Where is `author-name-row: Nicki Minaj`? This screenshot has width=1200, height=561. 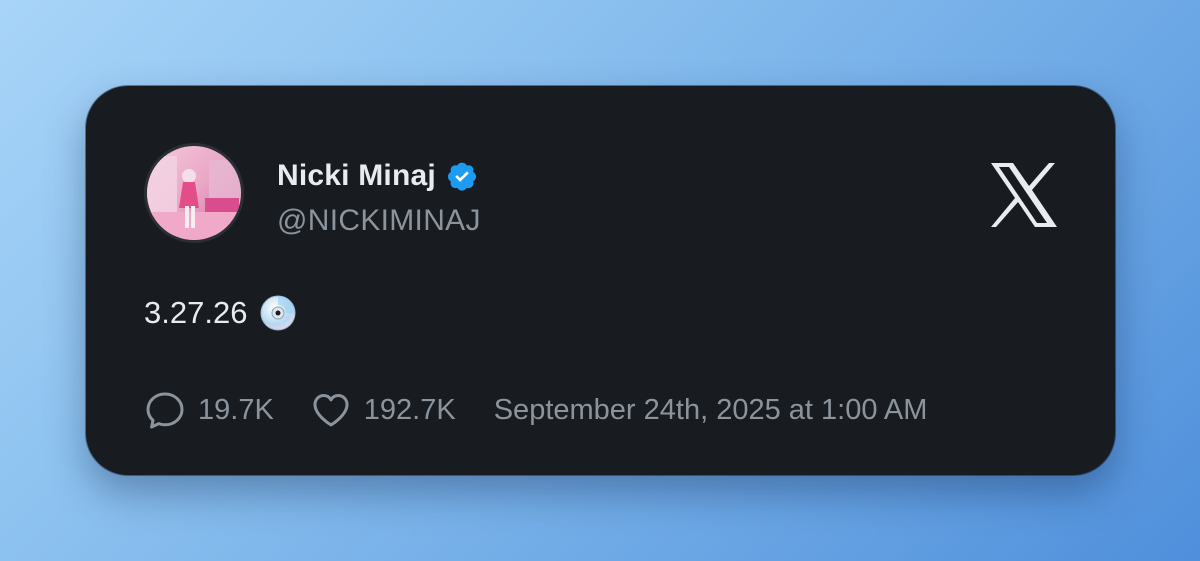
author-name-row: Nicki Minaj is located at coordinates (377, 176).